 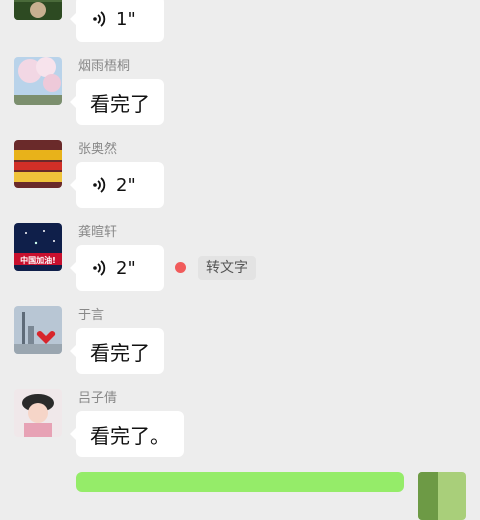 I want to click on sender-name: 张奥然, so click(x=98, y=149).